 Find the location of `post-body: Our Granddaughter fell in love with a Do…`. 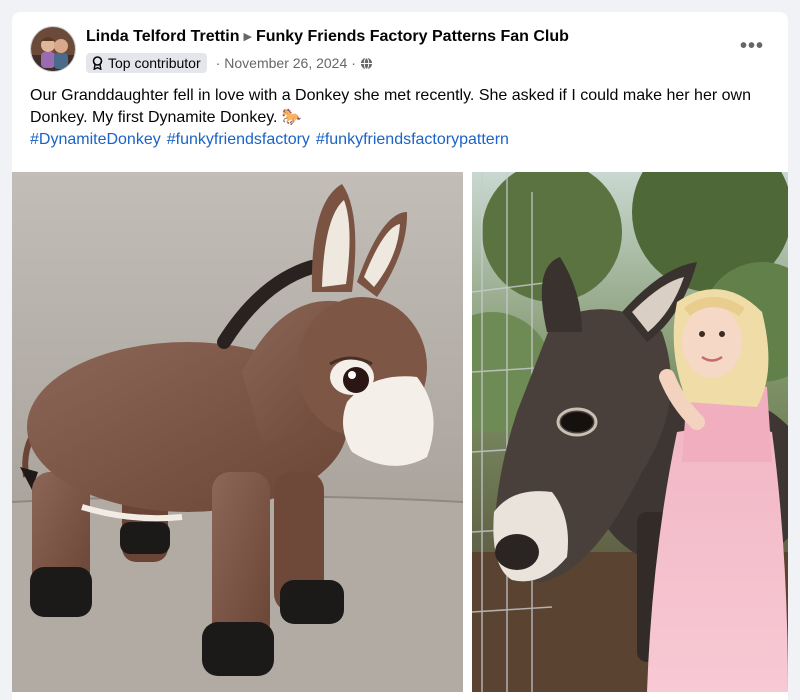

post-body: Our Granddaughter fell in love with a Do… is located at coordinates (390, 106).